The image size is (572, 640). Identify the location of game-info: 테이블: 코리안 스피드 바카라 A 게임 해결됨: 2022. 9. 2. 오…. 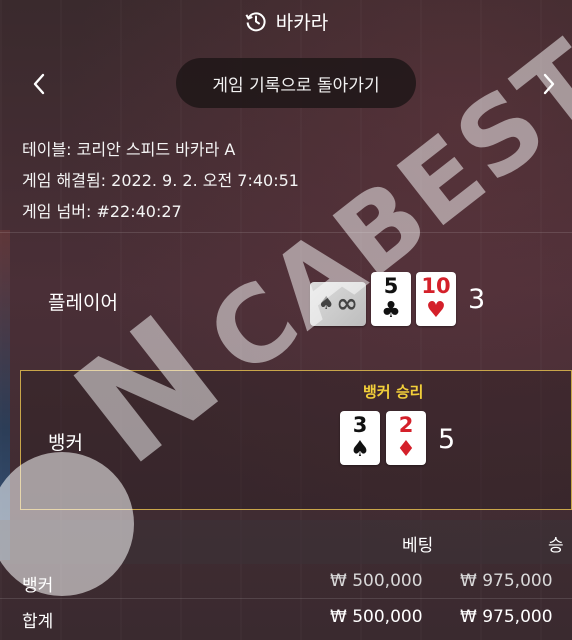
(160, 180).